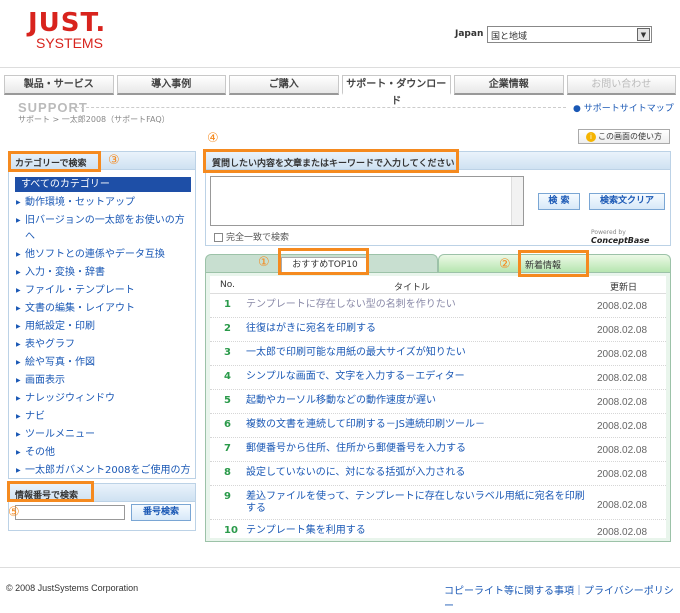 This screenshot has width=680, height=613. What do you see at coordinates (227, 328) in the screenshot?
I see `faq-row-number: 2` at bounding box center [227, 328].